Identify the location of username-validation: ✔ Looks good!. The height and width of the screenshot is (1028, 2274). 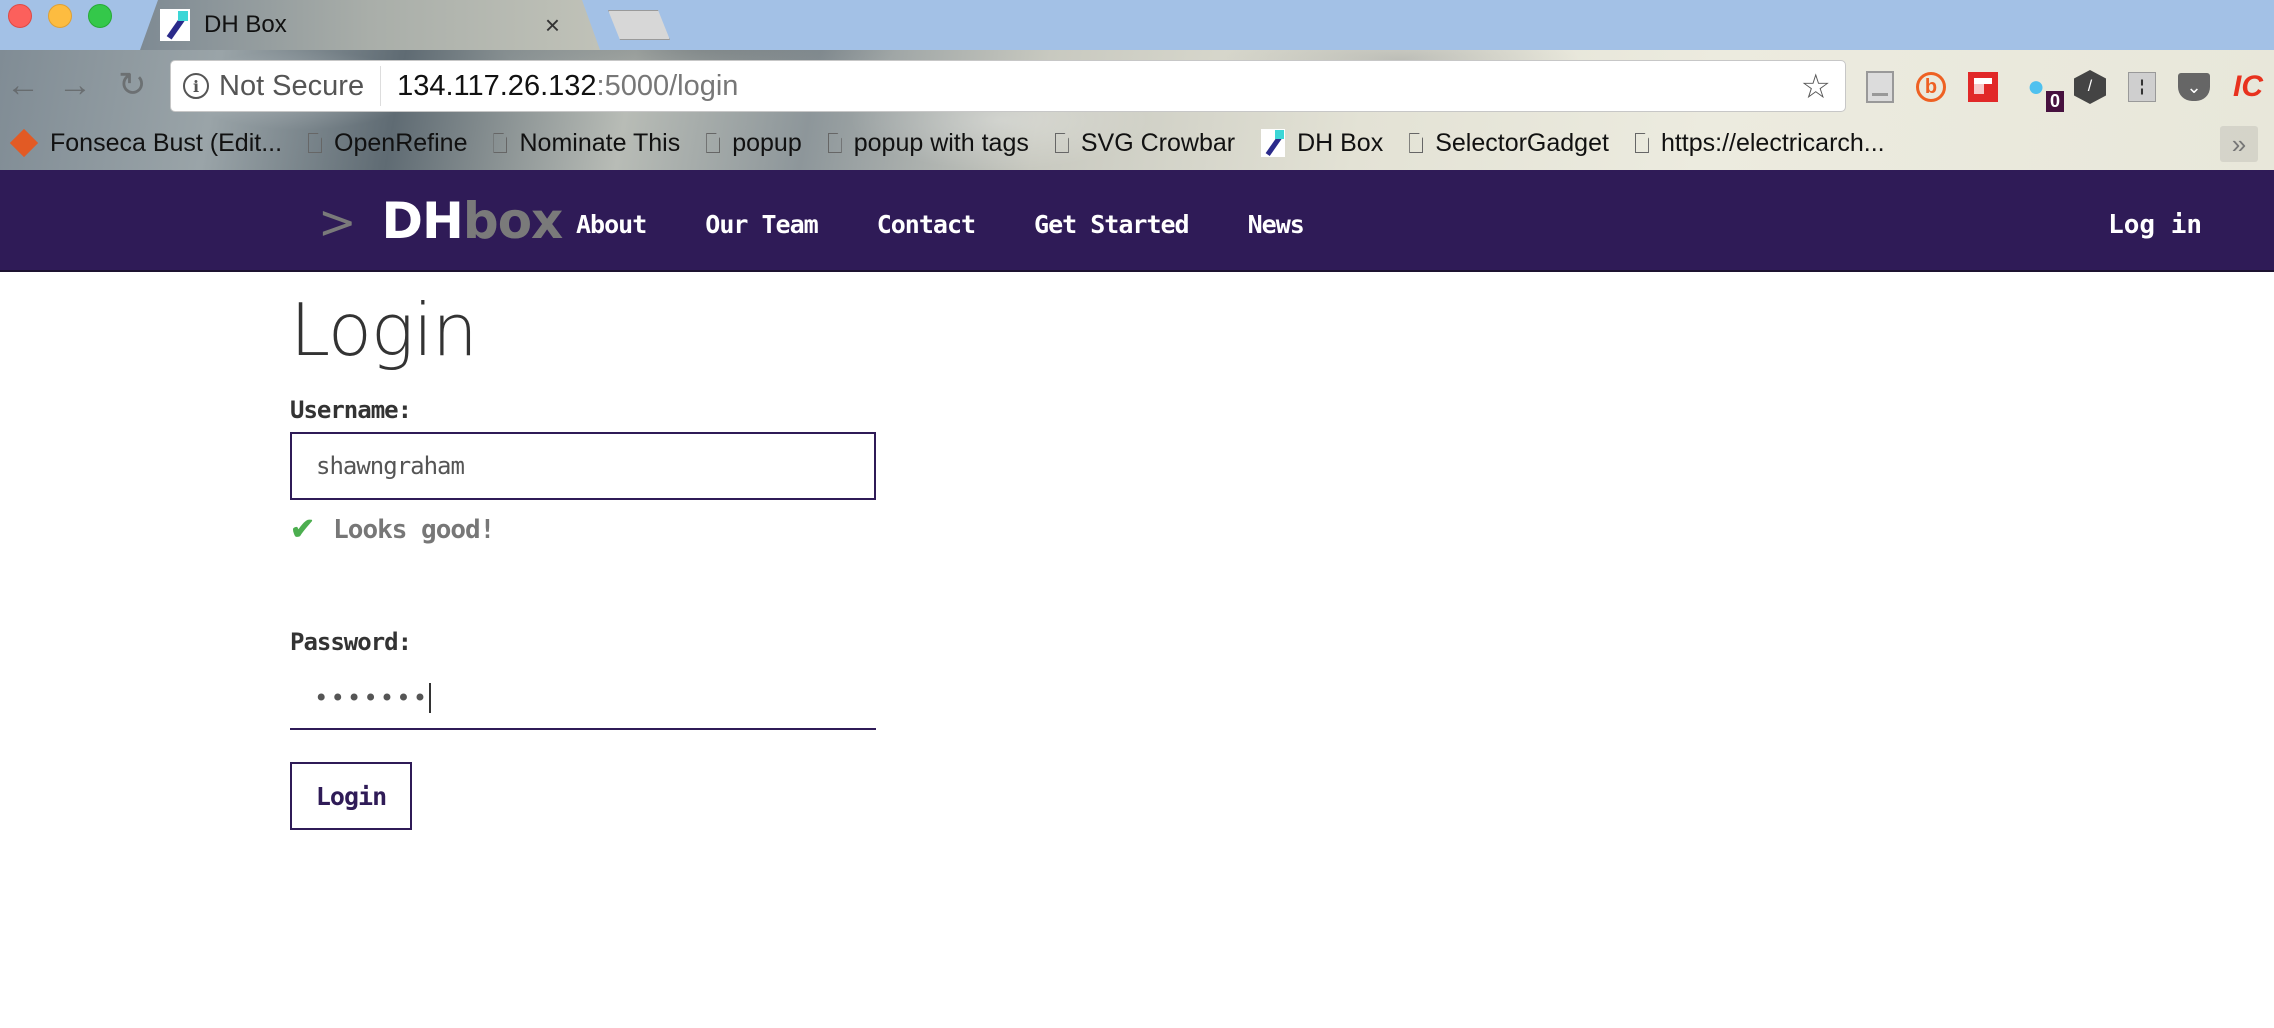
(392, 529).